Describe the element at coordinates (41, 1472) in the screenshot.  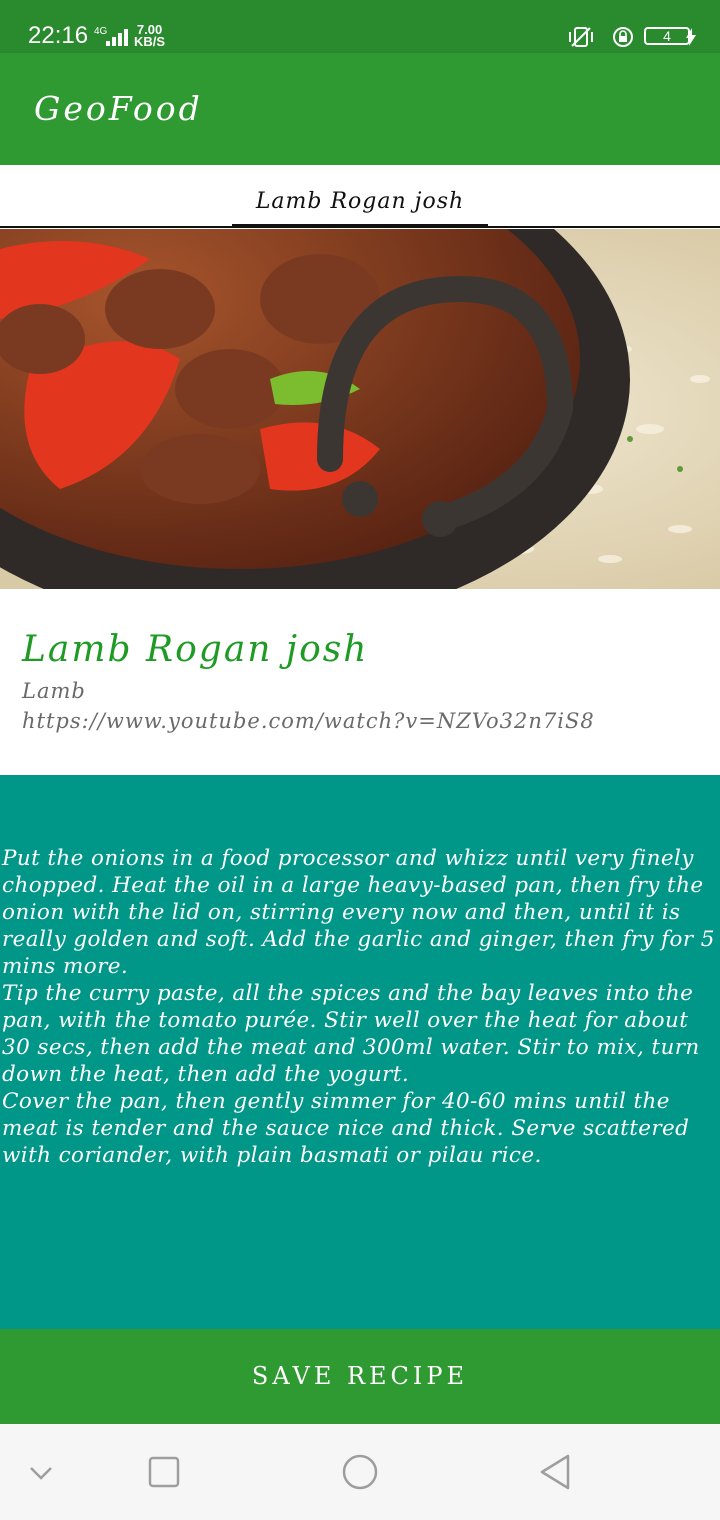
I see `chevron-down-icon` at that location.